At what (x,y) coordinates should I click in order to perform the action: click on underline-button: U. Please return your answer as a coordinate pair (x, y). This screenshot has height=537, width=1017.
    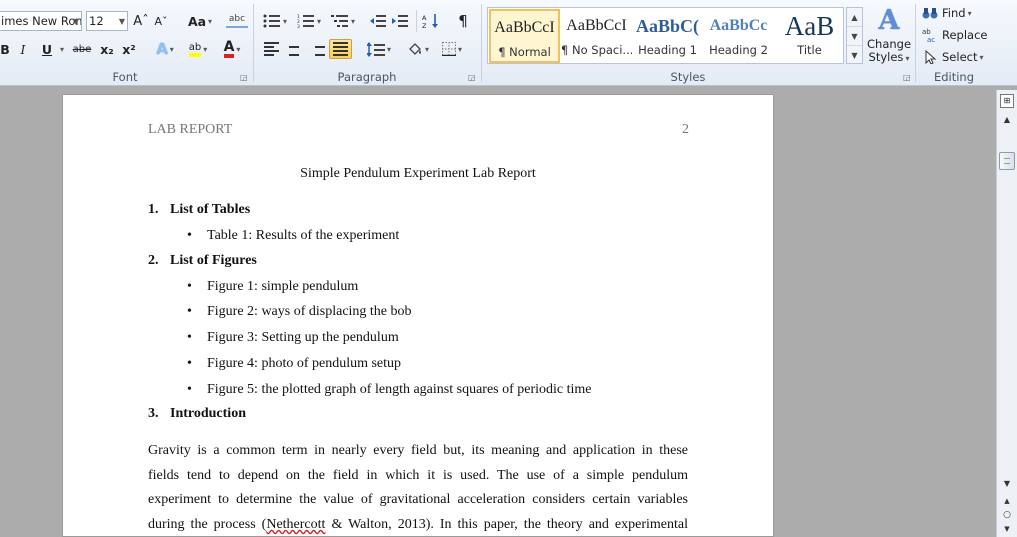
    Looking at the image, I should click on (47, 49).